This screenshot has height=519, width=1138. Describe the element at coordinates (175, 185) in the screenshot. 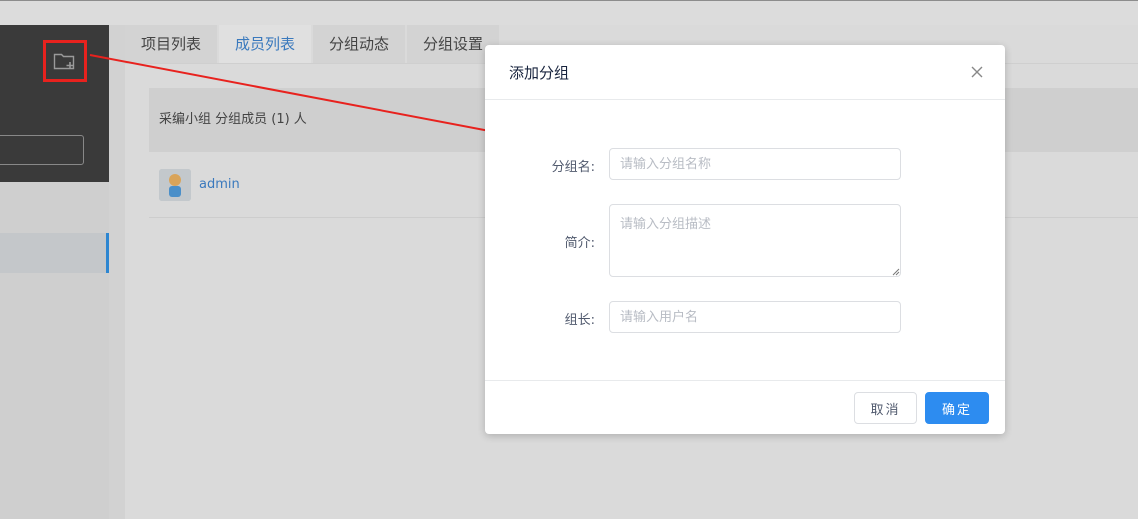

I see `avatar` at that location.